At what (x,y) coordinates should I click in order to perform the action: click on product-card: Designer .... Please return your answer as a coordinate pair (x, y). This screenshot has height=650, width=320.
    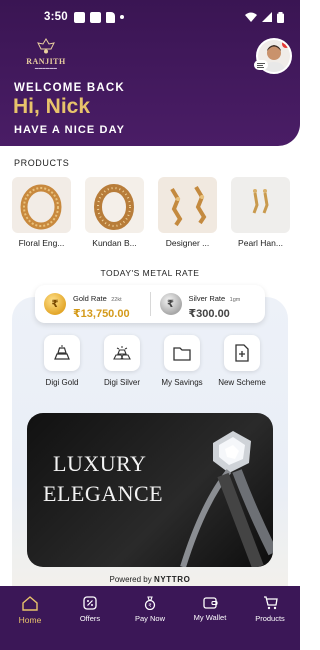
    Looking at the image, I should click on (187, 214).